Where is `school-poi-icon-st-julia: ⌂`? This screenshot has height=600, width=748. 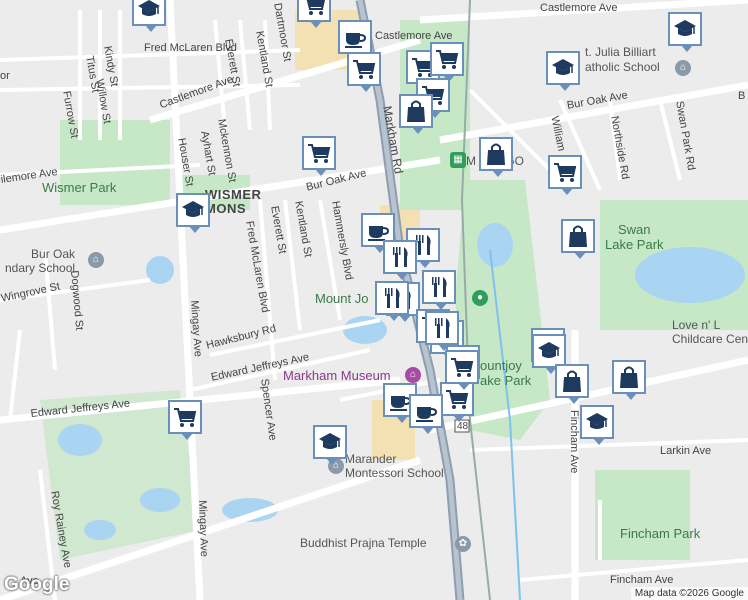
school-poi-icon-st-julia: ⌂ is located at coordinates (683, 68).